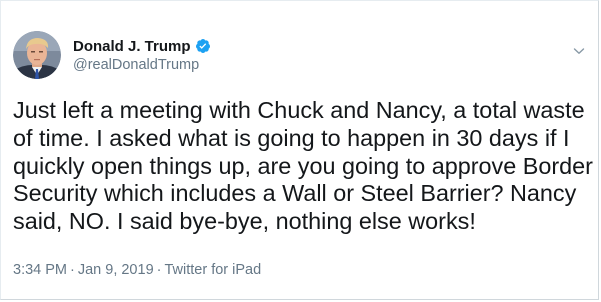 This screenshot has height=302, width=601. What do you see at coordinates (132, 46) in the screenshot?
I see `display-name: Donald J. Trump` at bounding box center [132, 46].